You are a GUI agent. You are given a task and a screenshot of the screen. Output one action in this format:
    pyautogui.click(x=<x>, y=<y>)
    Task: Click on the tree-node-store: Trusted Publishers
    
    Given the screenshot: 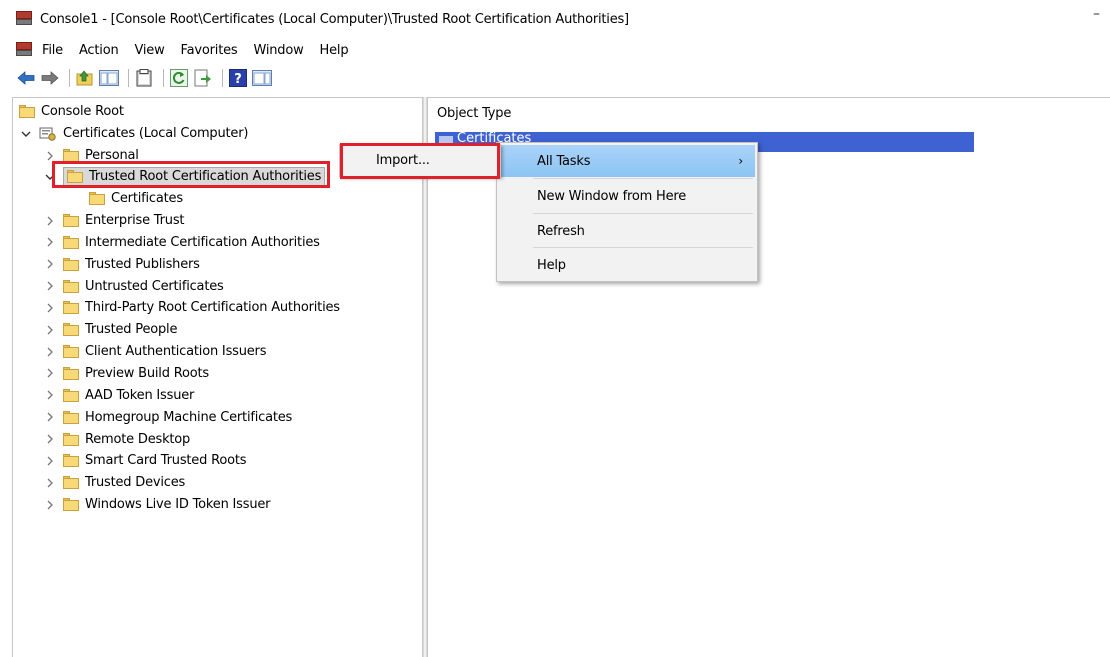 What is the action you would take?
    pyautogui.click(x=121, y=264)
    